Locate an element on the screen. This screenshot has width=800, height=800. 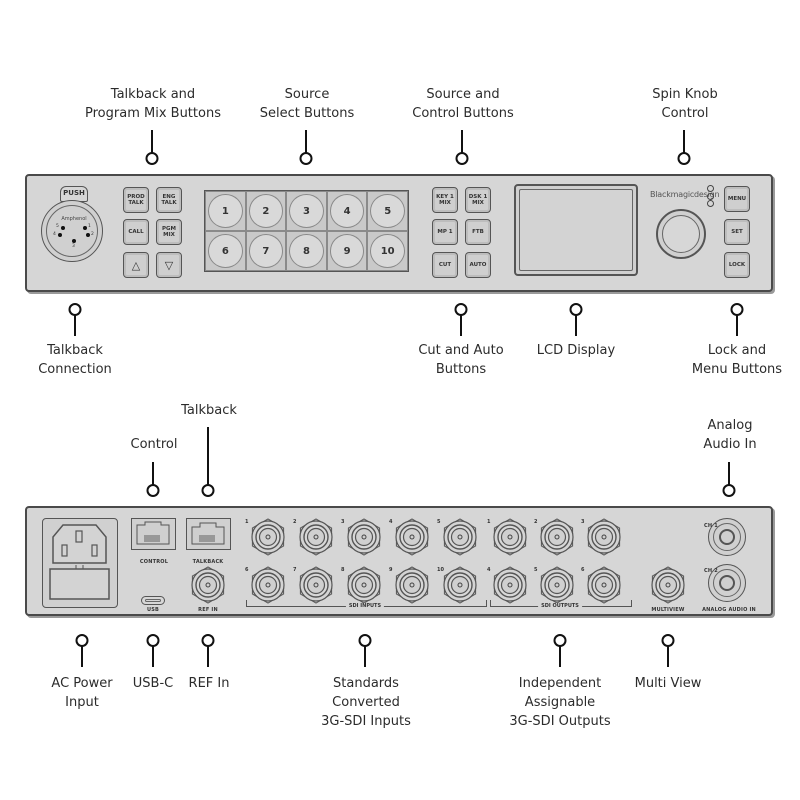
source-button-8: 8 is located at coordinates (306, 251).